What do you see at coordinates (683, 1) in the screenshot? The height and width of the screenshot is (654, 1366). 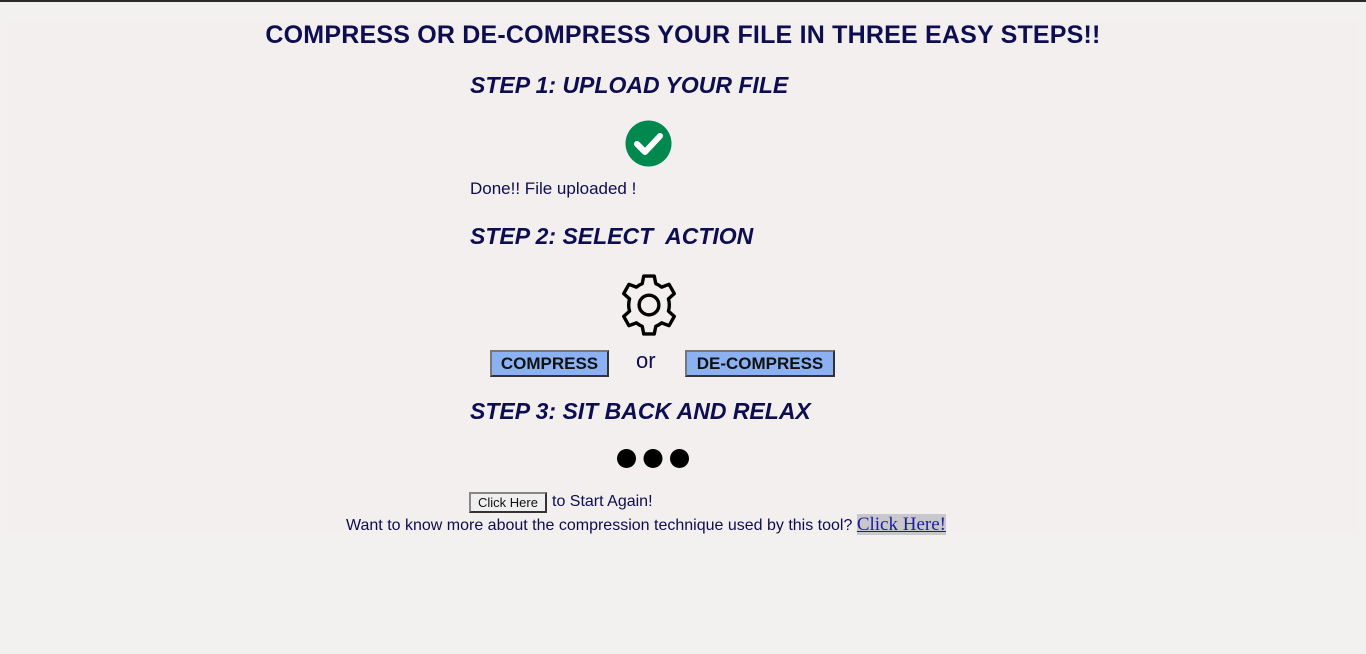 I see `window-top-border` at bounding box center [683, 1].